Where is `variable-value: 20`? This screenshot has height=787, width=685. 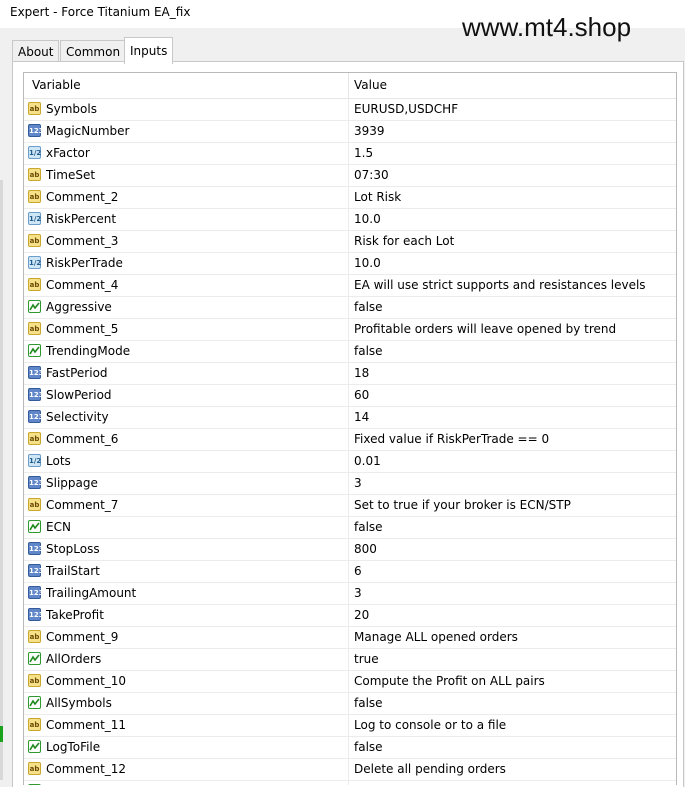 variable-value: 20 is located at coordinates (361, 615).